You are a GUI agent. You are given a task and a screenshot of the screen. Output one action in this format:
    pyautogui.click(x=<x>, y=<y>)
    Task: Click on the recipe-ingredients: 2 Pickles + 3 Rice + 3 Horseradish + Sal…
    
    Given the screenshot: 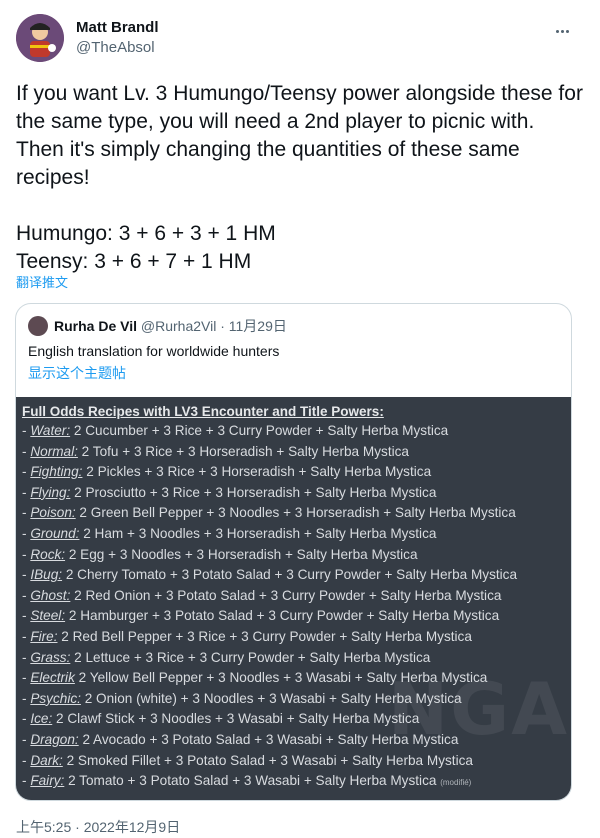 What is the action you would take?
    pyautogui.click(x=257, y=472)
    